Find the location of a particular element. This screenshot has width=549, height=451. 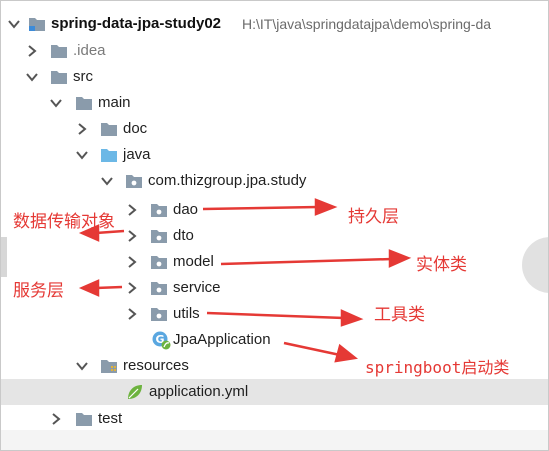

package-label: service is located at coordinates (197, 288).